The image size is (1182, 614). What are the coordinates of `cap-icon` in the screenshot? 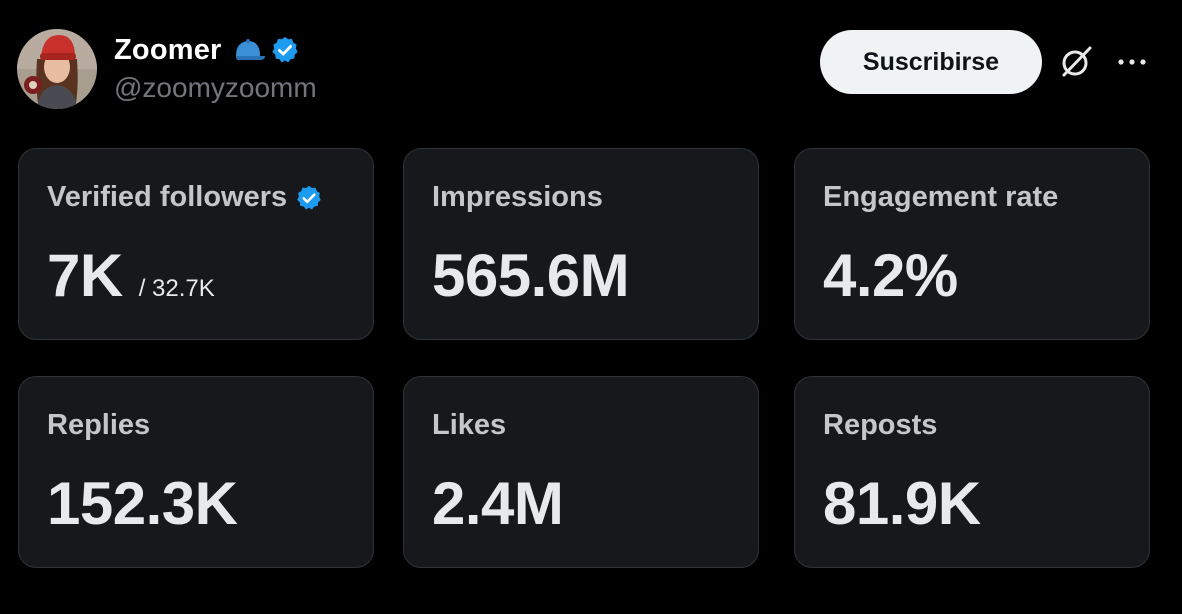 It's located at (249, 50).